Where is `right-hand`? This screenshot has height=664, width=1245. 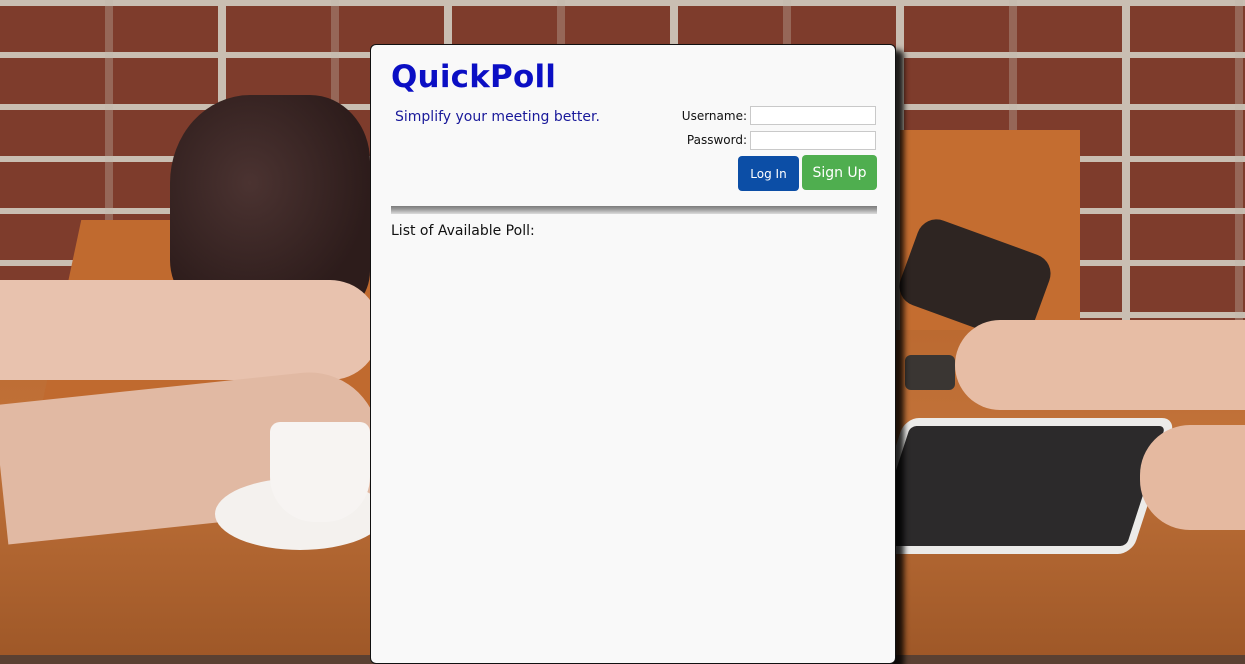 right-hand is located at coordinates (1192, 477).